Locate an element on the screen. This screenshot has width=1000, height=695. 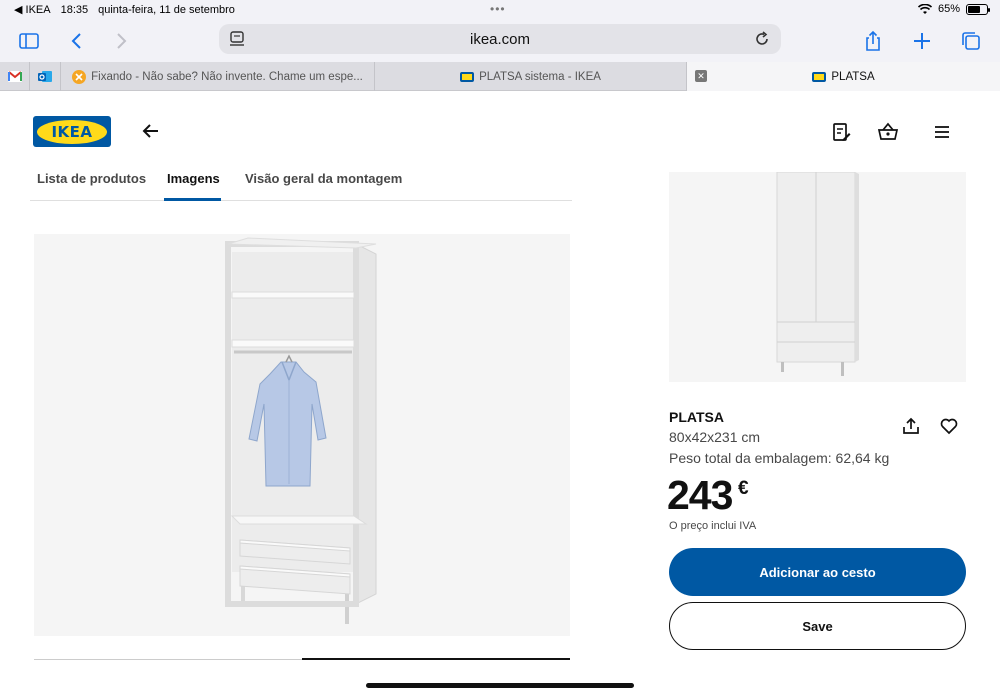
product-name: PLATSA is located at coordinates (696, 417).